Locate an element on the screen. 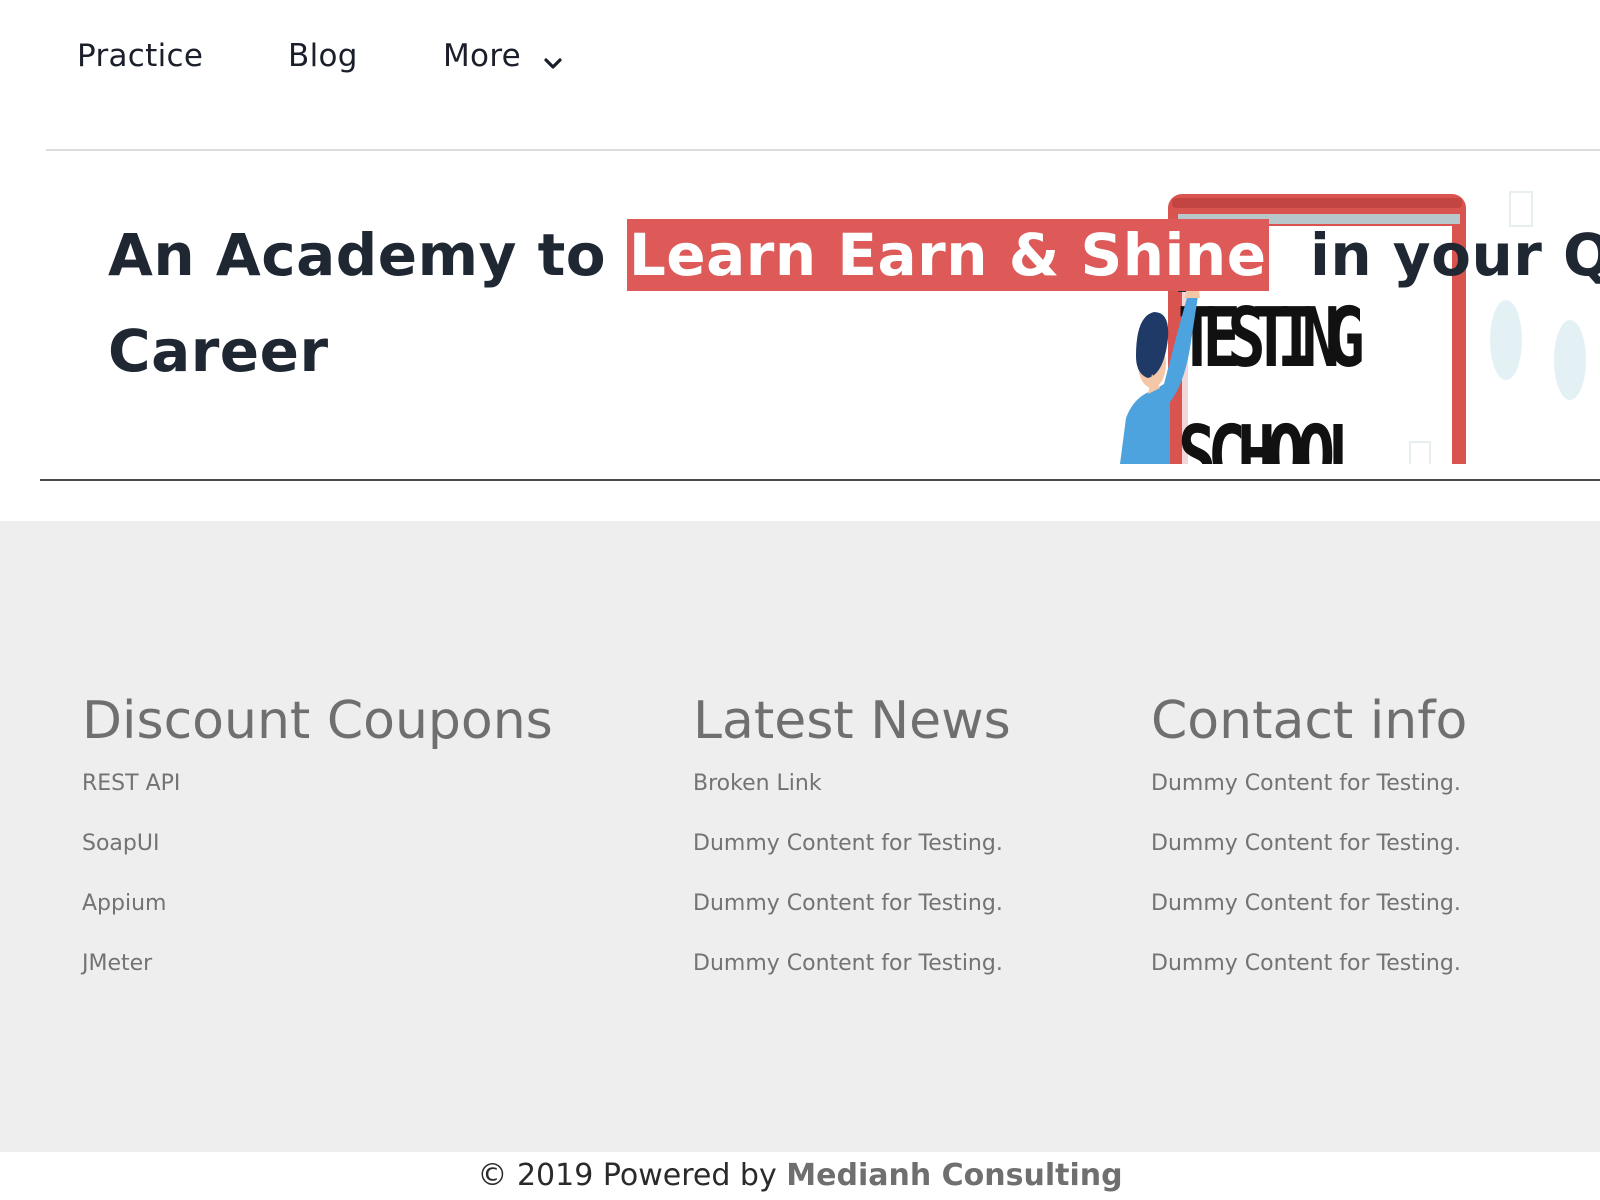 The width and height of the screenshot is (1600, 1200). nav-item-more-label: More is located at coordinates (482, 56).